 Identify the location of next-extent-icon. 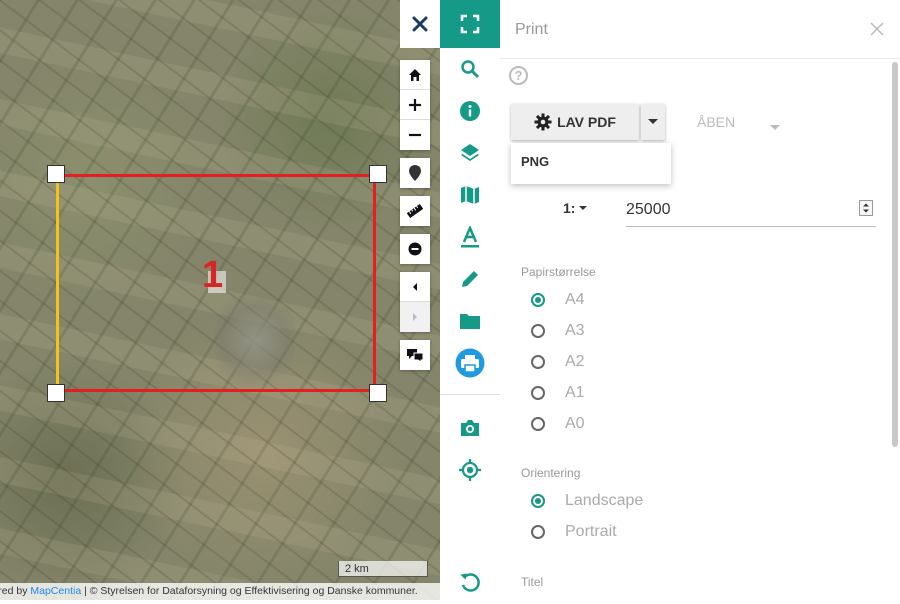
(415, 317).